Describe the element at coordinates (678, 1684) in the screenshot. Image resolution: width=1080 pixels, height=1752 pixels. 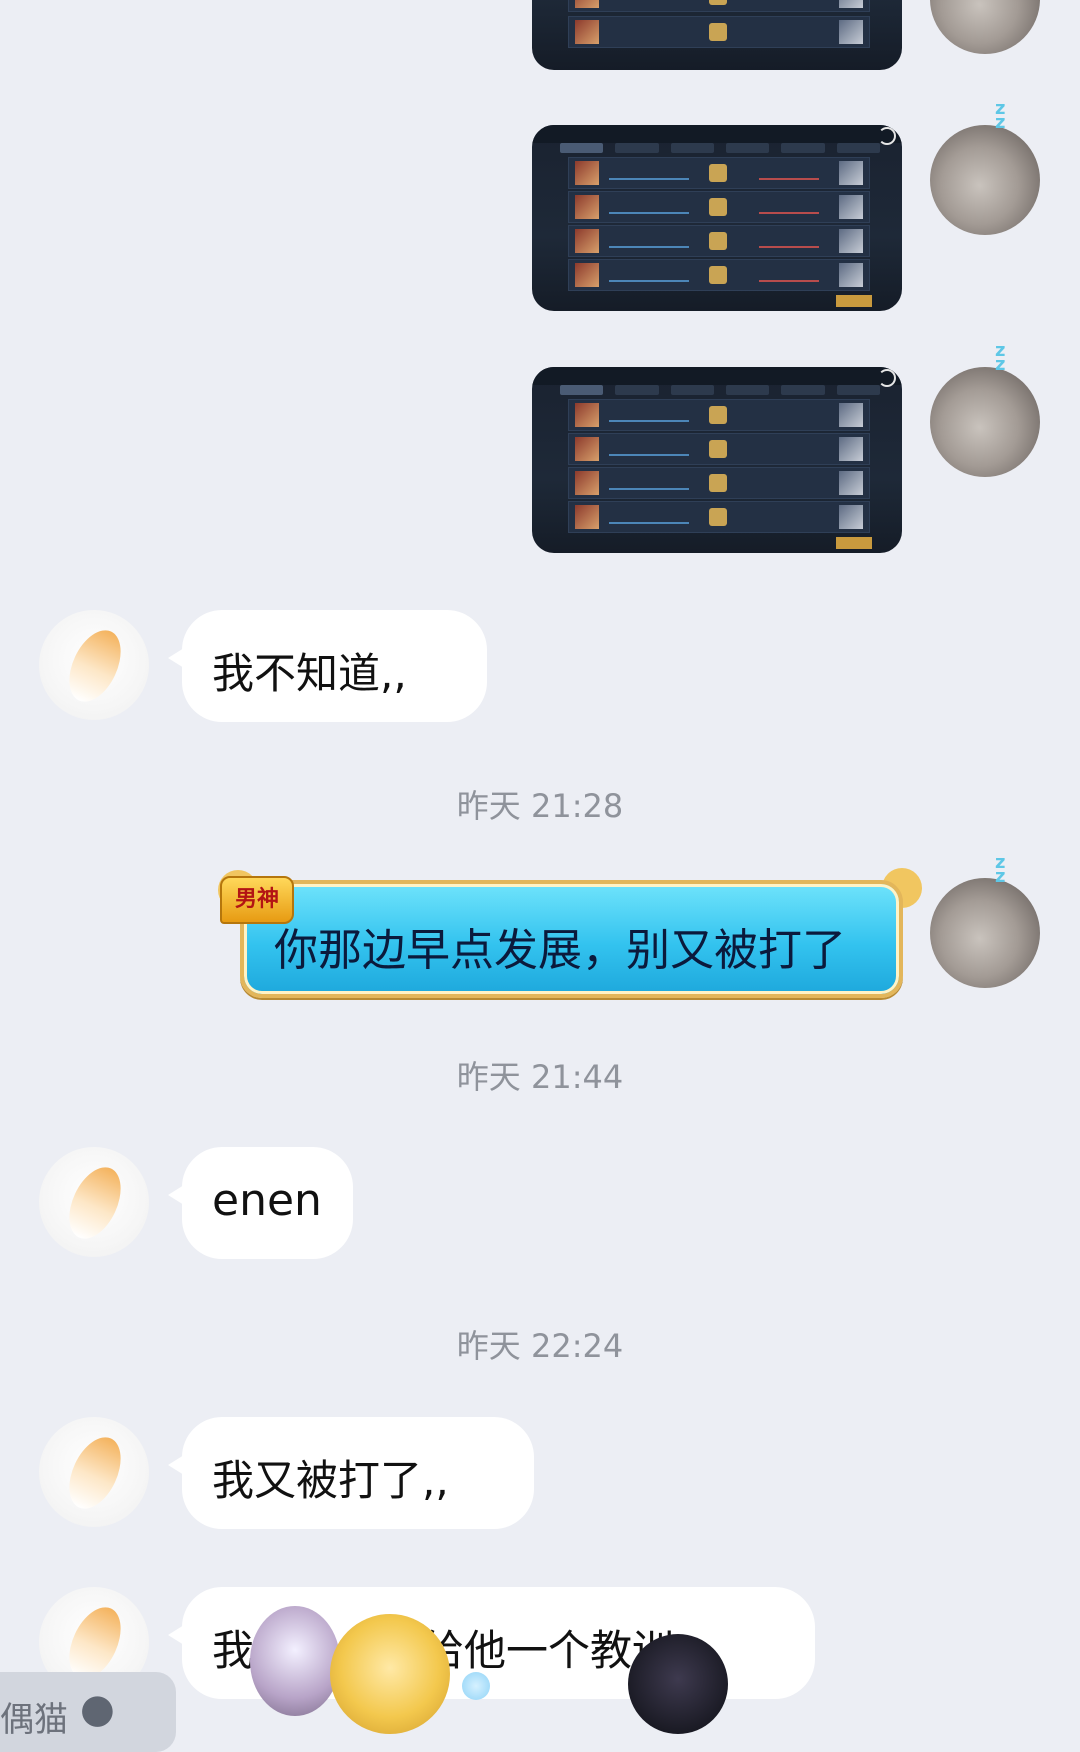
I see `boy-sprite` at that location.